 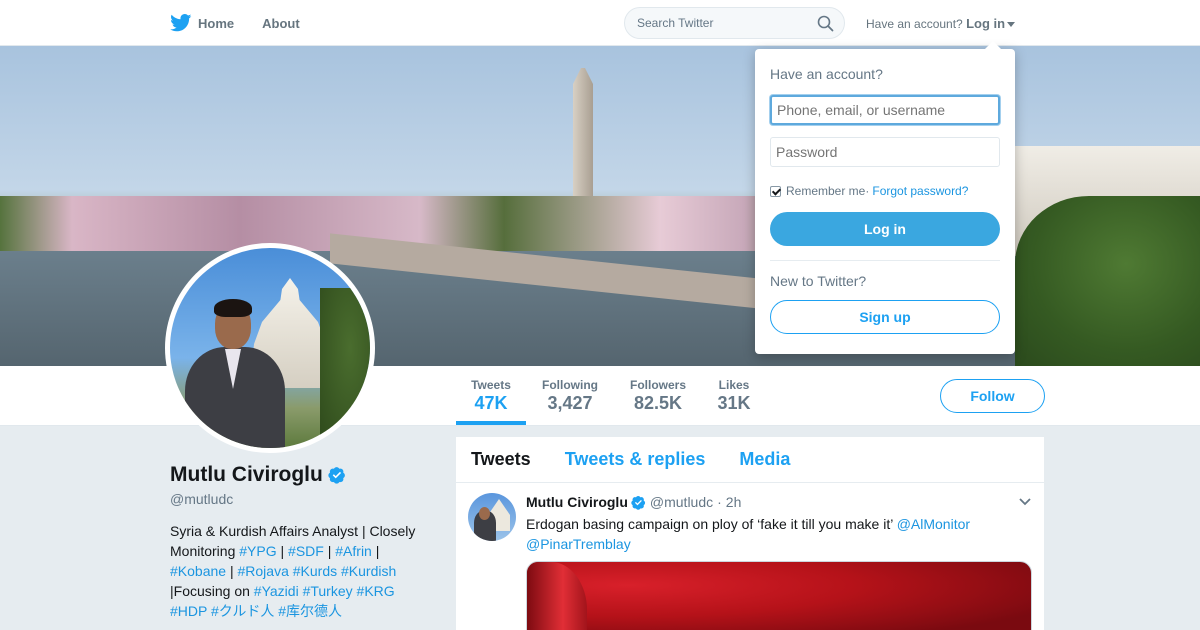 I want to click on remember-me-row: Remember me · Forgot password?, so click(x=869, y=191).